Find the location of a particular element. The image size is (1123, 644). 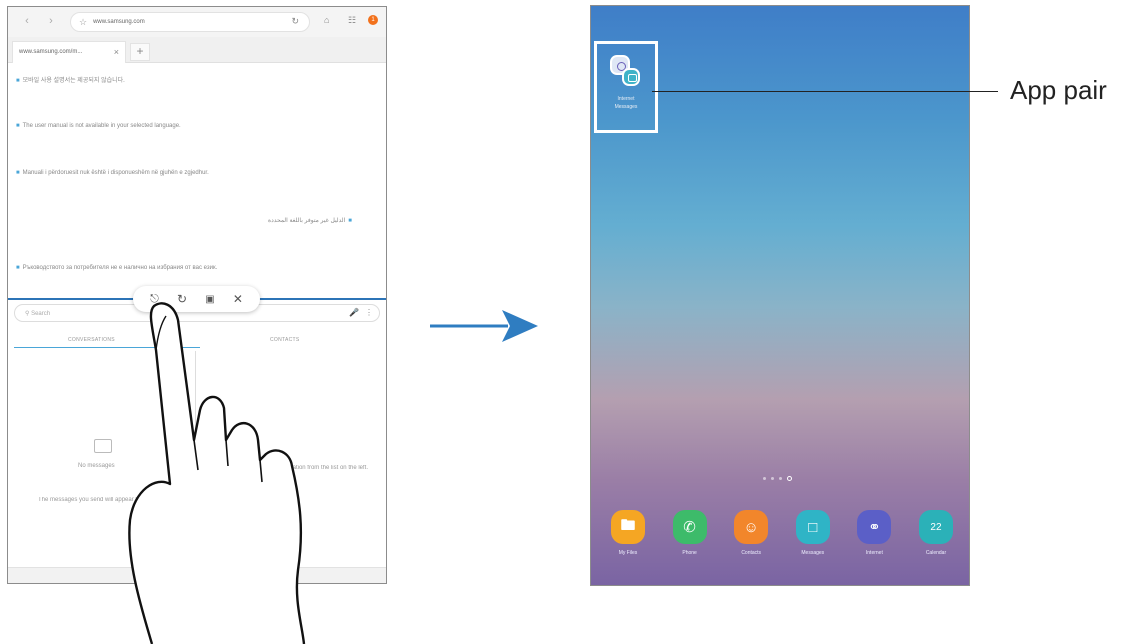

callout-leader-line is located at coordinates (825, 91).